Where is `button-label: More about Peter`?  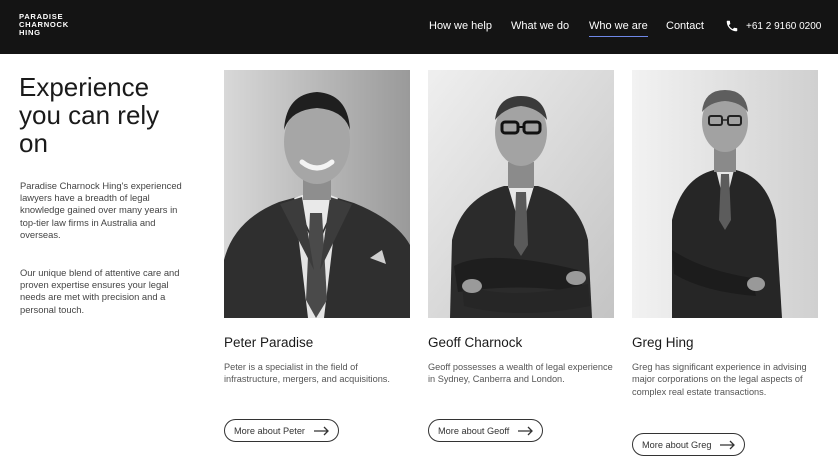
button-label: More about Peter is located at coordinates (269, 430).